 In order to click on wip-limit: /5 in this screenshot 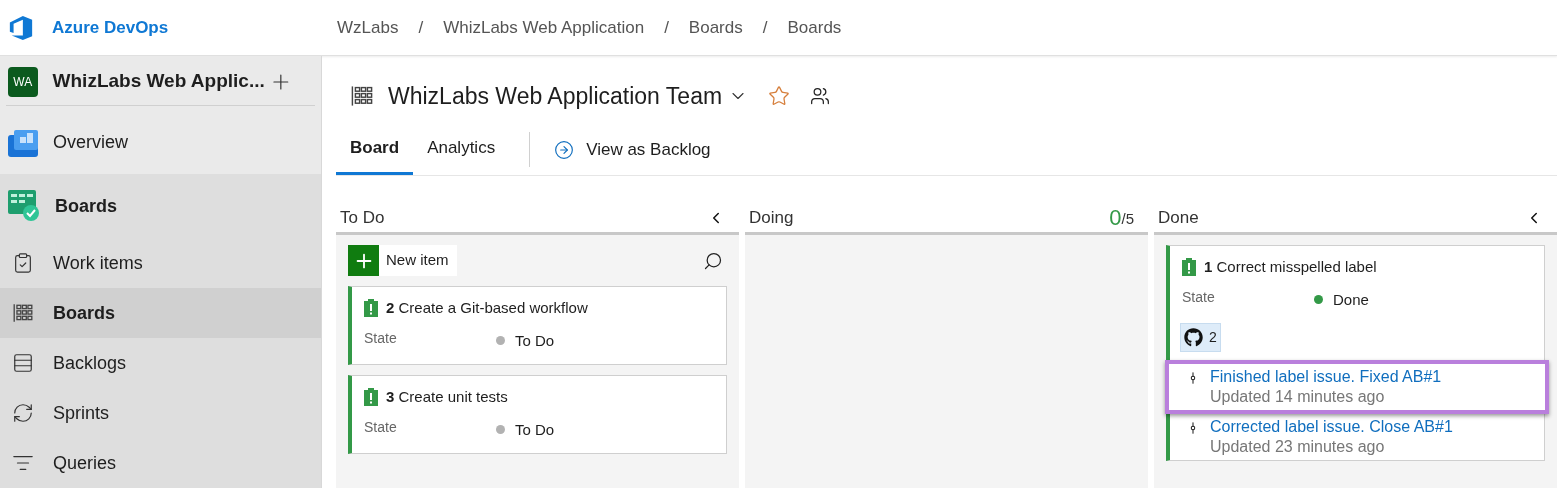, I will do `click(1127, 219)`.